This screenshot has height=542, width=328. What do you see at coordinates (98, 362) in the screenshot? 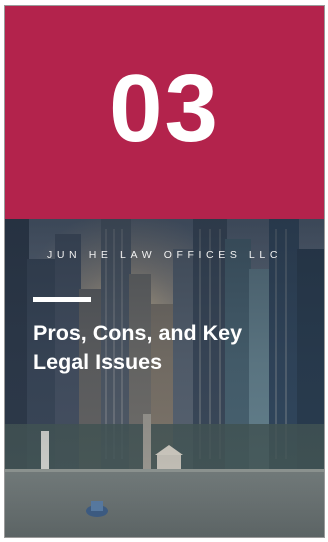
I see `headline-line-2: Legal Issues` at bounding box center [98, 362].